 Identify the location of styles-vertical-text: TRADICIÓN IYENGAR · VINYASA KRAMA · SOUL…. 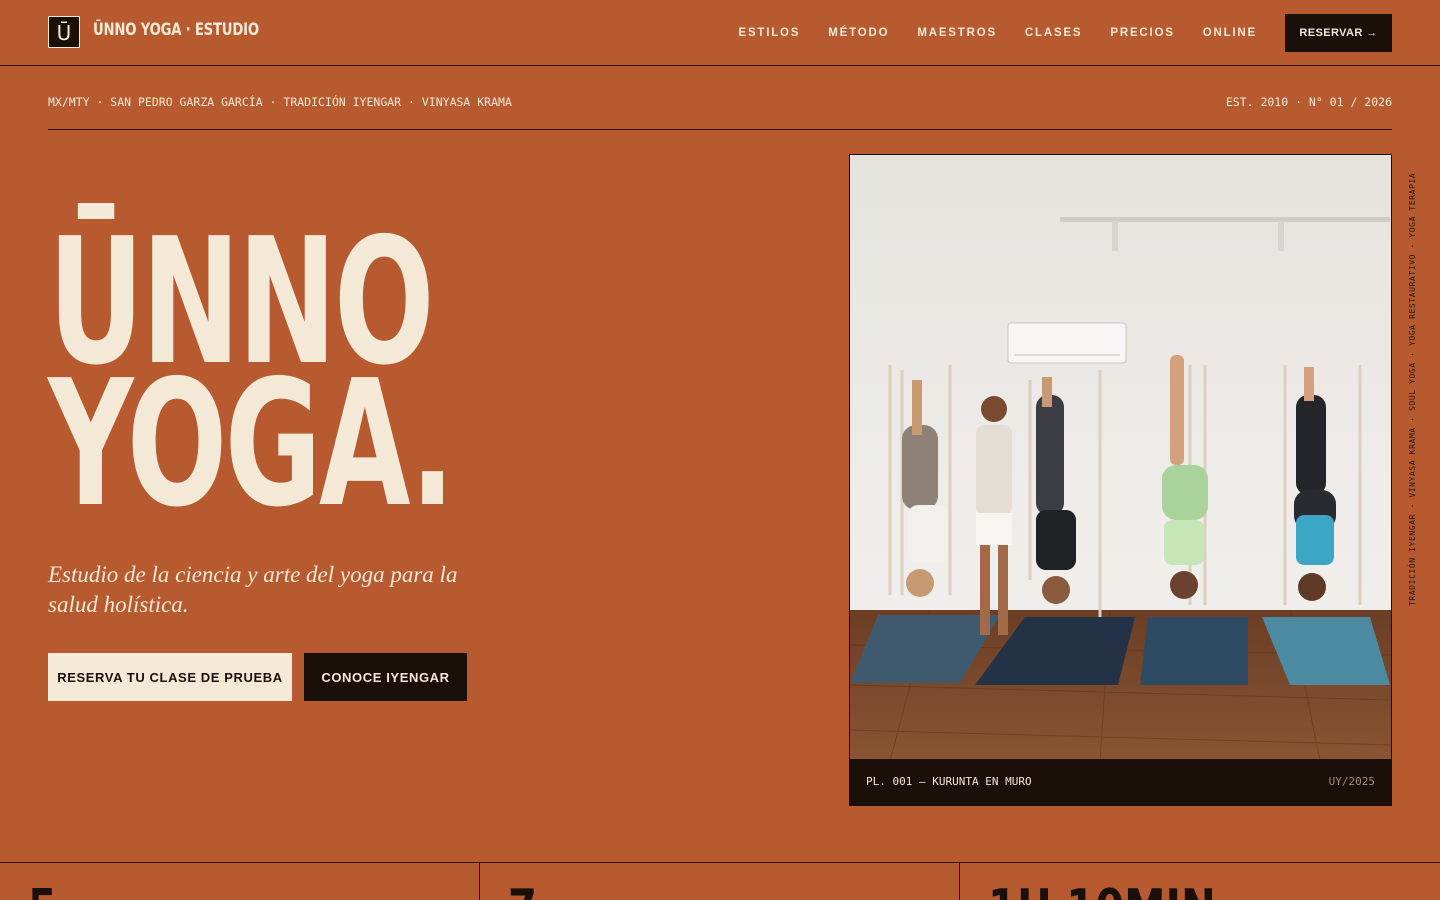
(1412, 389).